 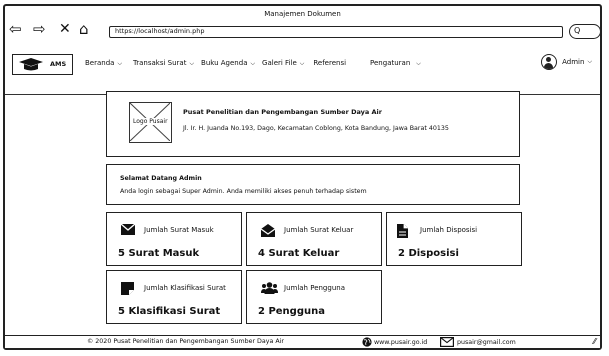 What do you see at coordinates (319, 230) in the screenshot?
I see `stat-label: Jumlah Surat Keluar` at bounding box center [319, 230].